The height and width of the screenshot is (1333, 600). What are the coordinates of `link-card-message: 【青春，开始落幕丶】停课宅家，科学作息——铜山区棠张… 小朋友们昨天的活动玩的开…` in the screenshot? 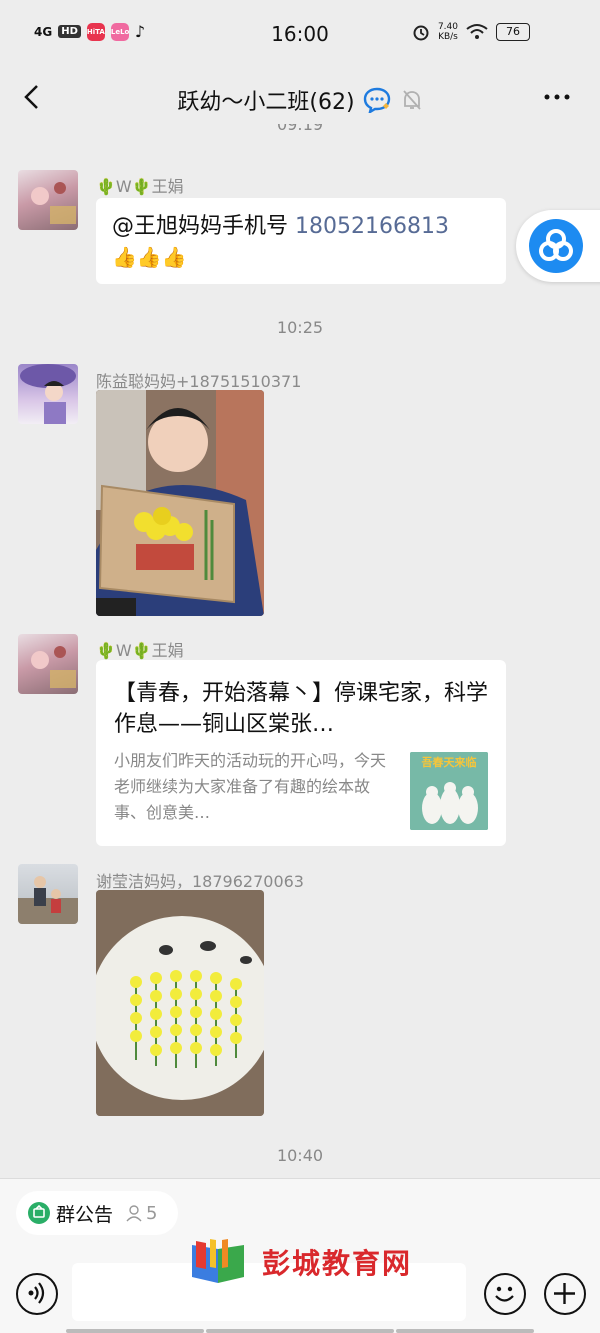 It's located at (301, 753).